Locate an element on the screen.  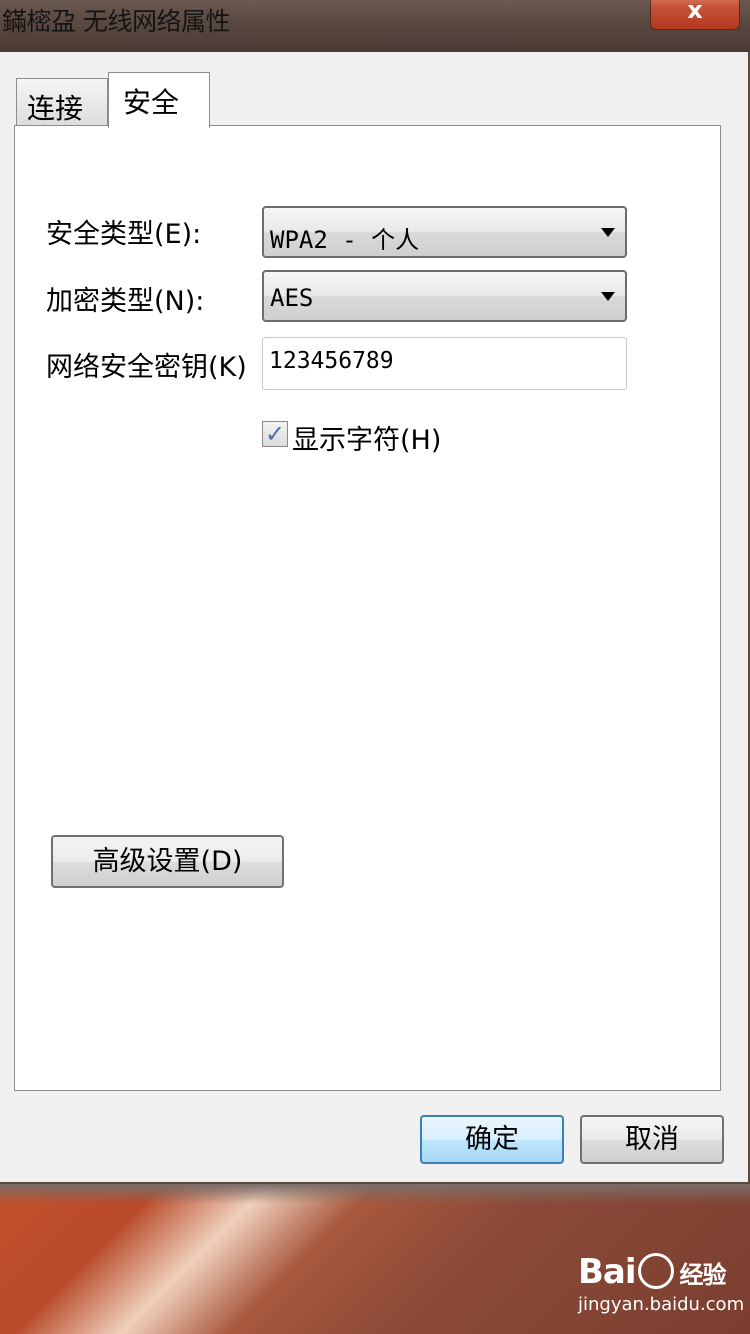
tab-connection: 连接 is located at coordinates (62, 102).